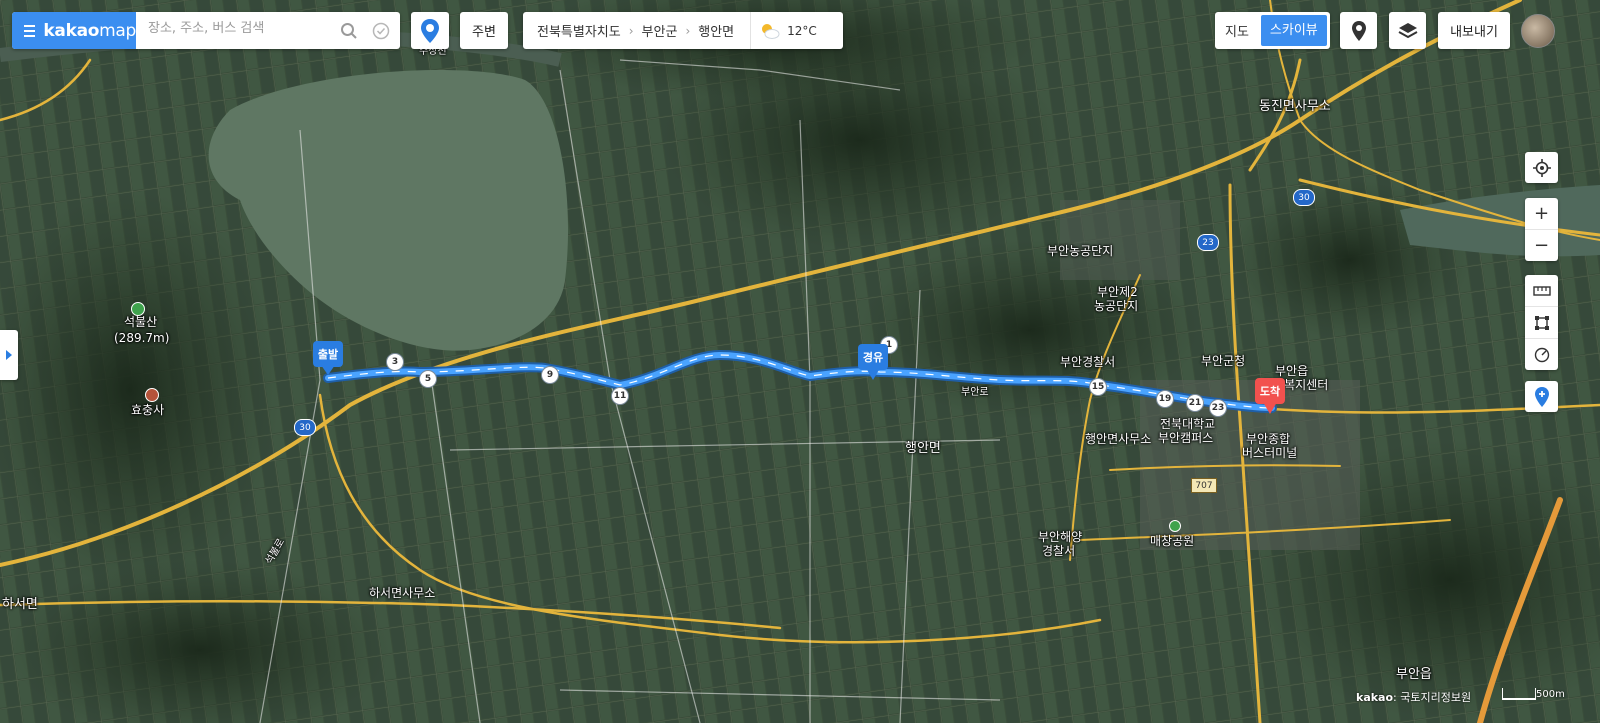 The height and width of the screenshot is (723, 1600). What do you see at coordinates (620, 396) in the screenshot?
I see `route-waypoint: 11` at bounding box center [620, 396].